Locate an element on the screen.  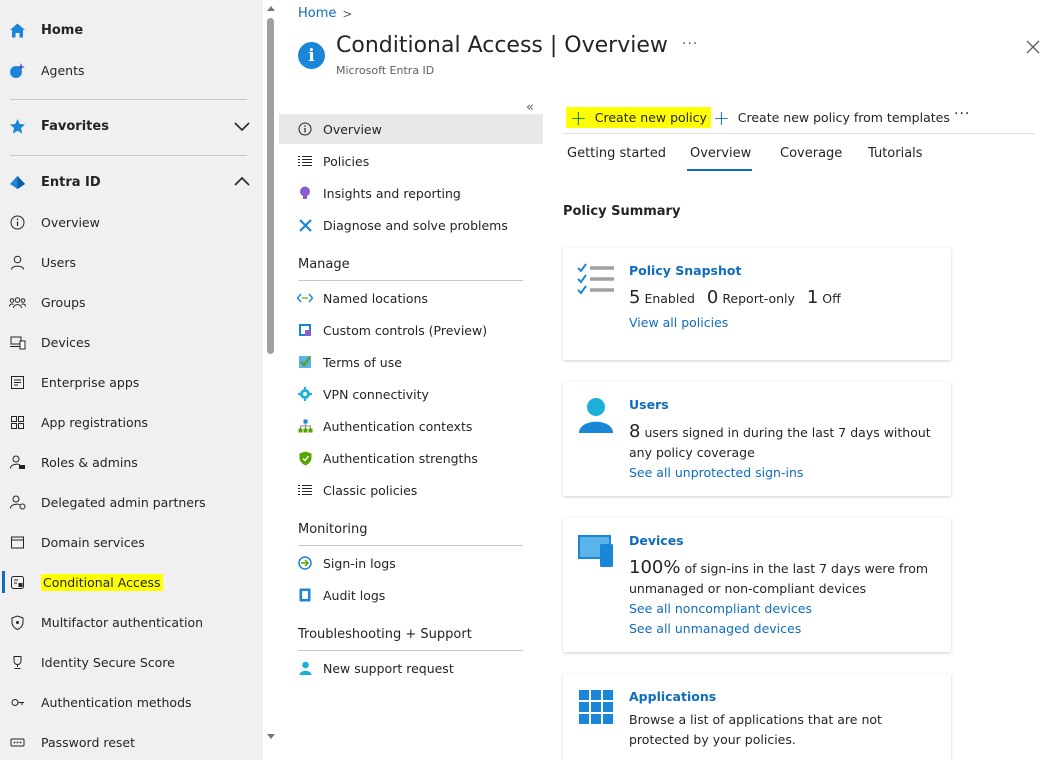
devices-percent: 100% is located at coordinates (655, 567).